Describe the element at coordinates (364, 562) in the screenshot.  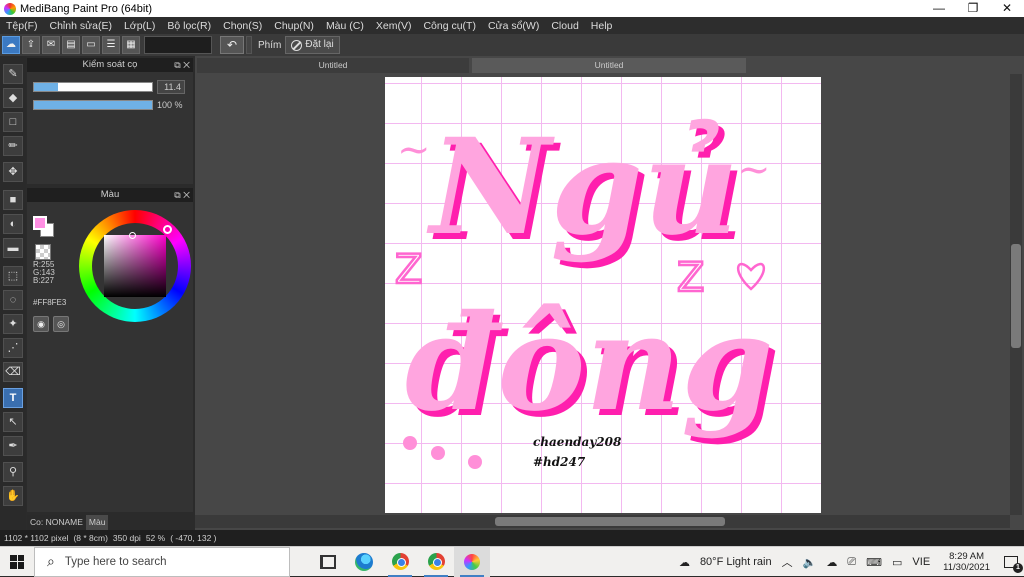
I see `edge-button` at that location.